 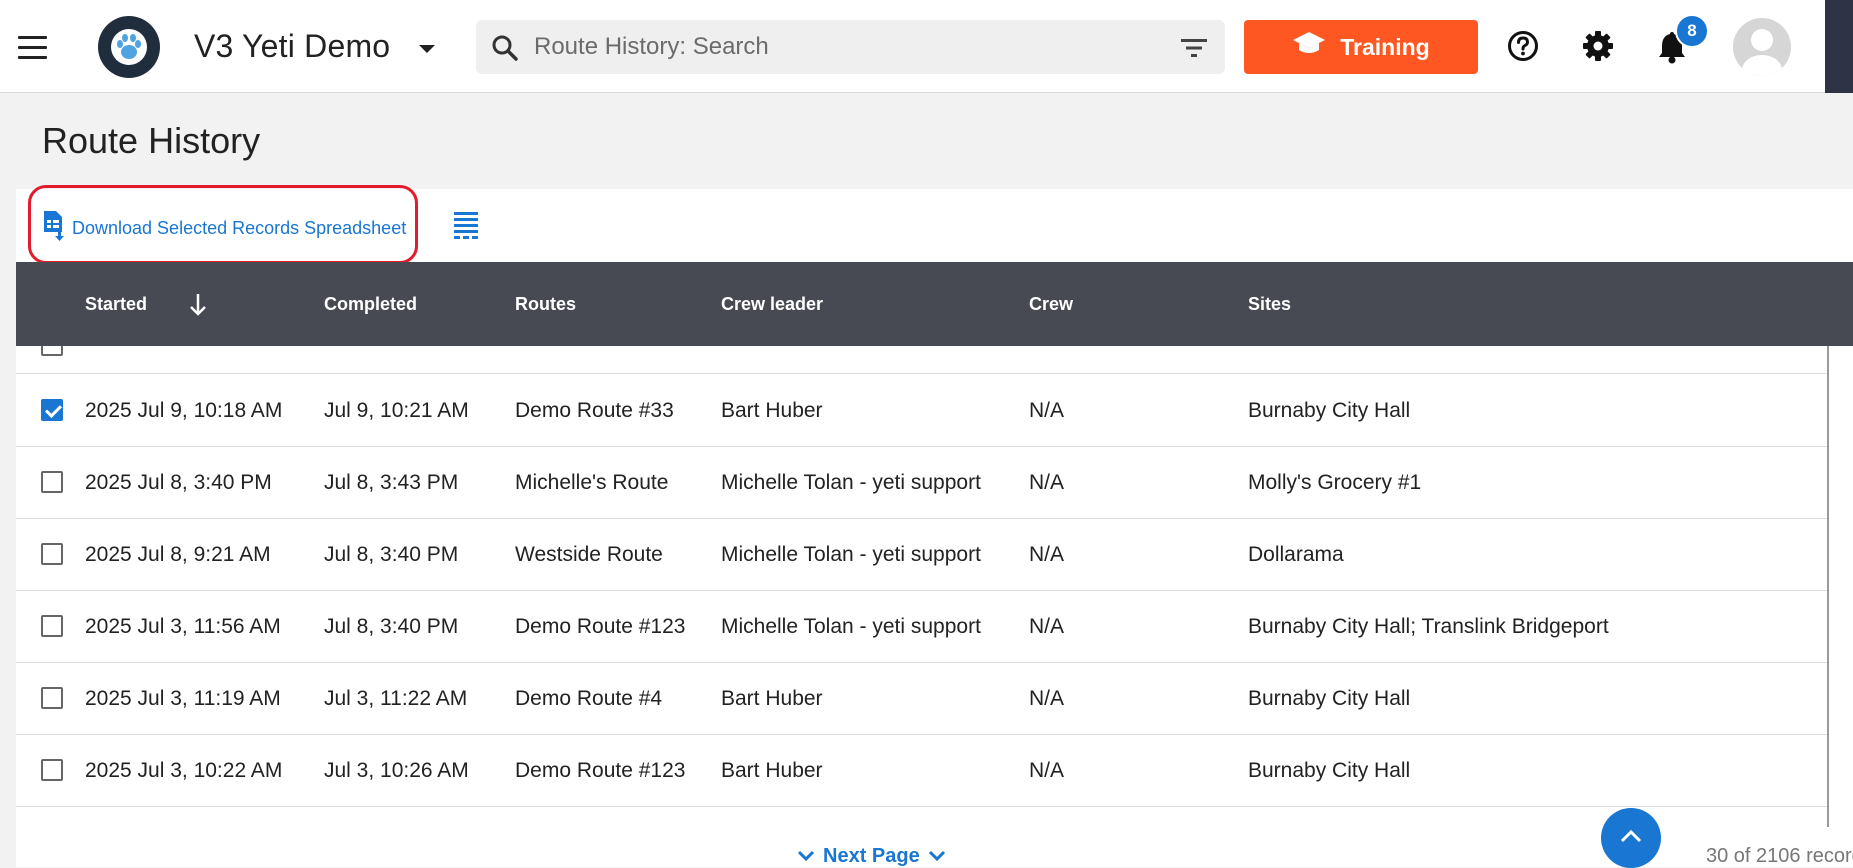 I want to click on column-header-routes: Routes, so click(x=545, y=304).